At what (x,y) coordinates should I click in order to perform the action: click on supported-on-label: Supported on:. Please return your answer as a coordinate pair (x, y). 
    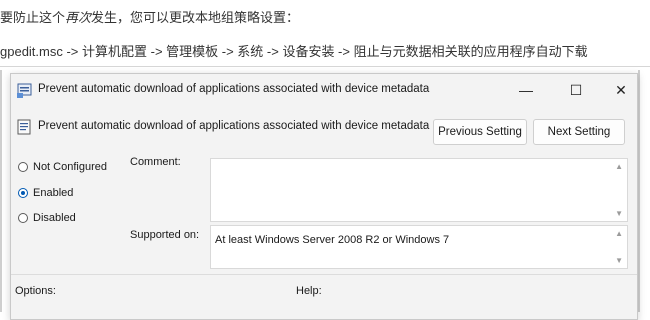
    Looking at the image, I should click on (165, 235).